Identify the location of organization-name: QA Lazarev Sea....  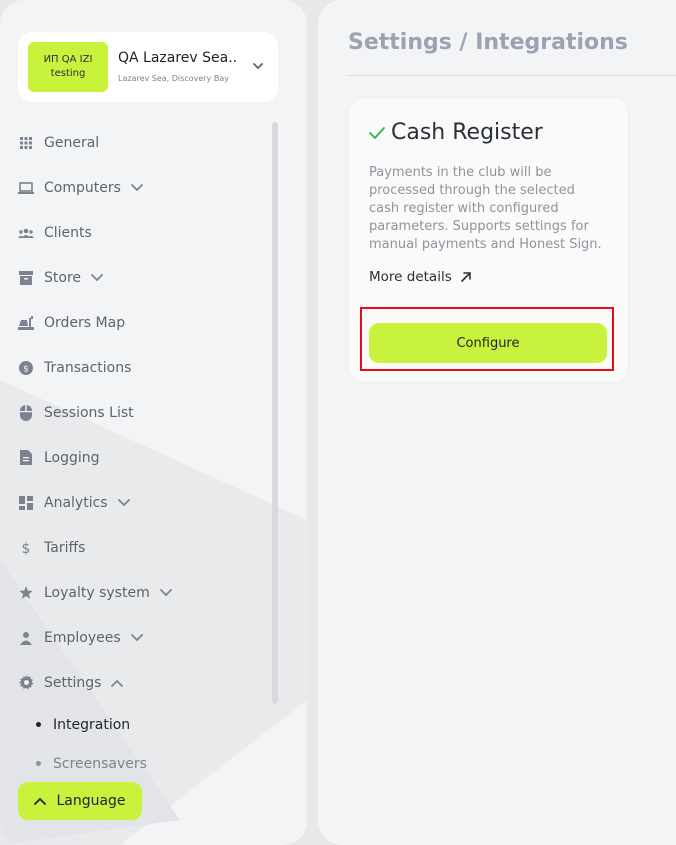
(178, 58).